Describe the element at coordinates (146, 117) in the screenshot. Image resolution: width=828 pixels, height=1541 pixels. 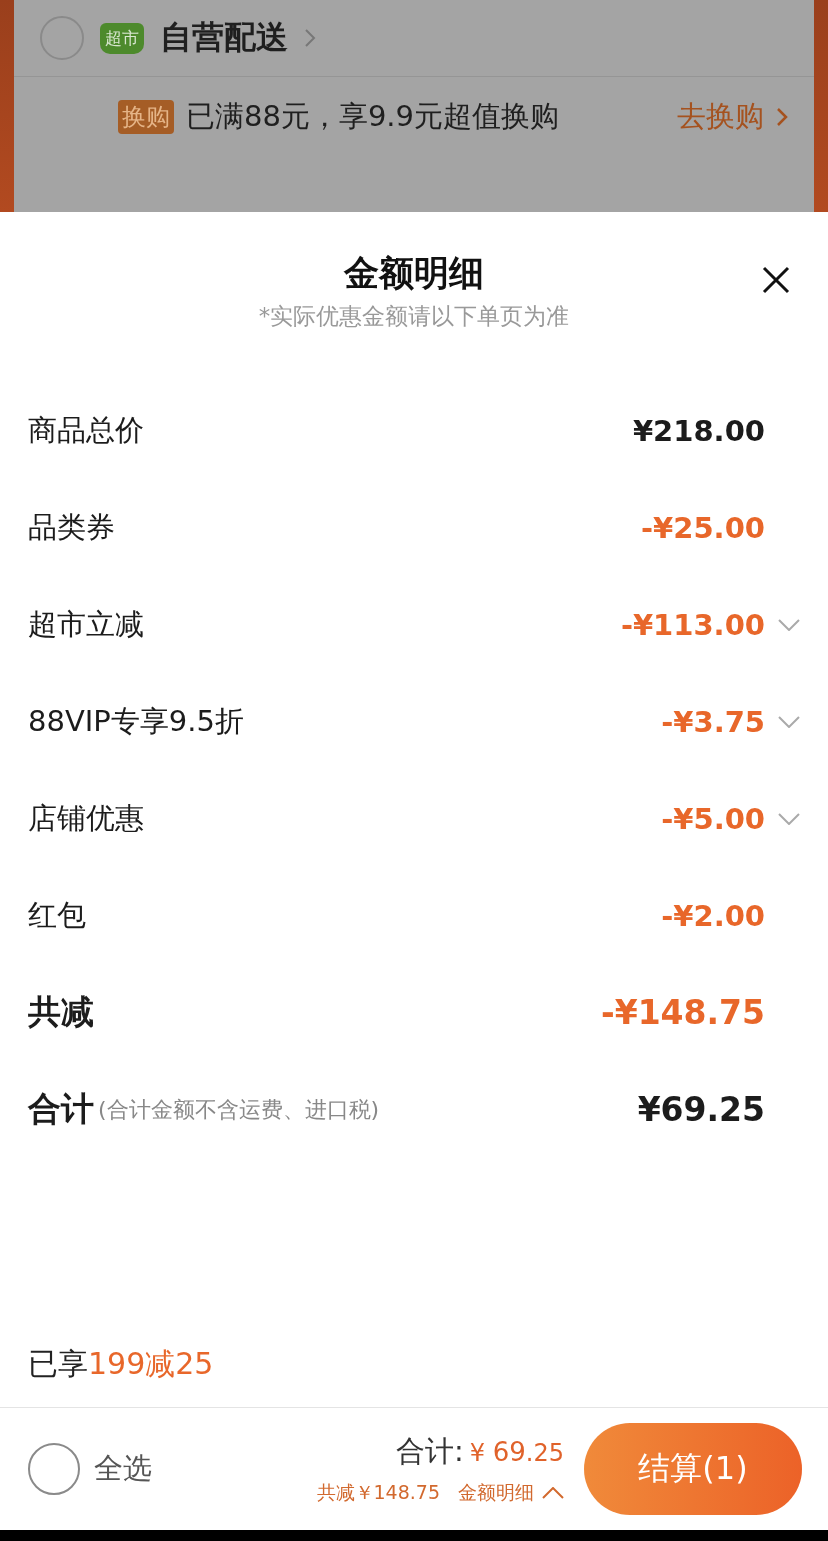
I see `promo-tag: 换购` at that location.